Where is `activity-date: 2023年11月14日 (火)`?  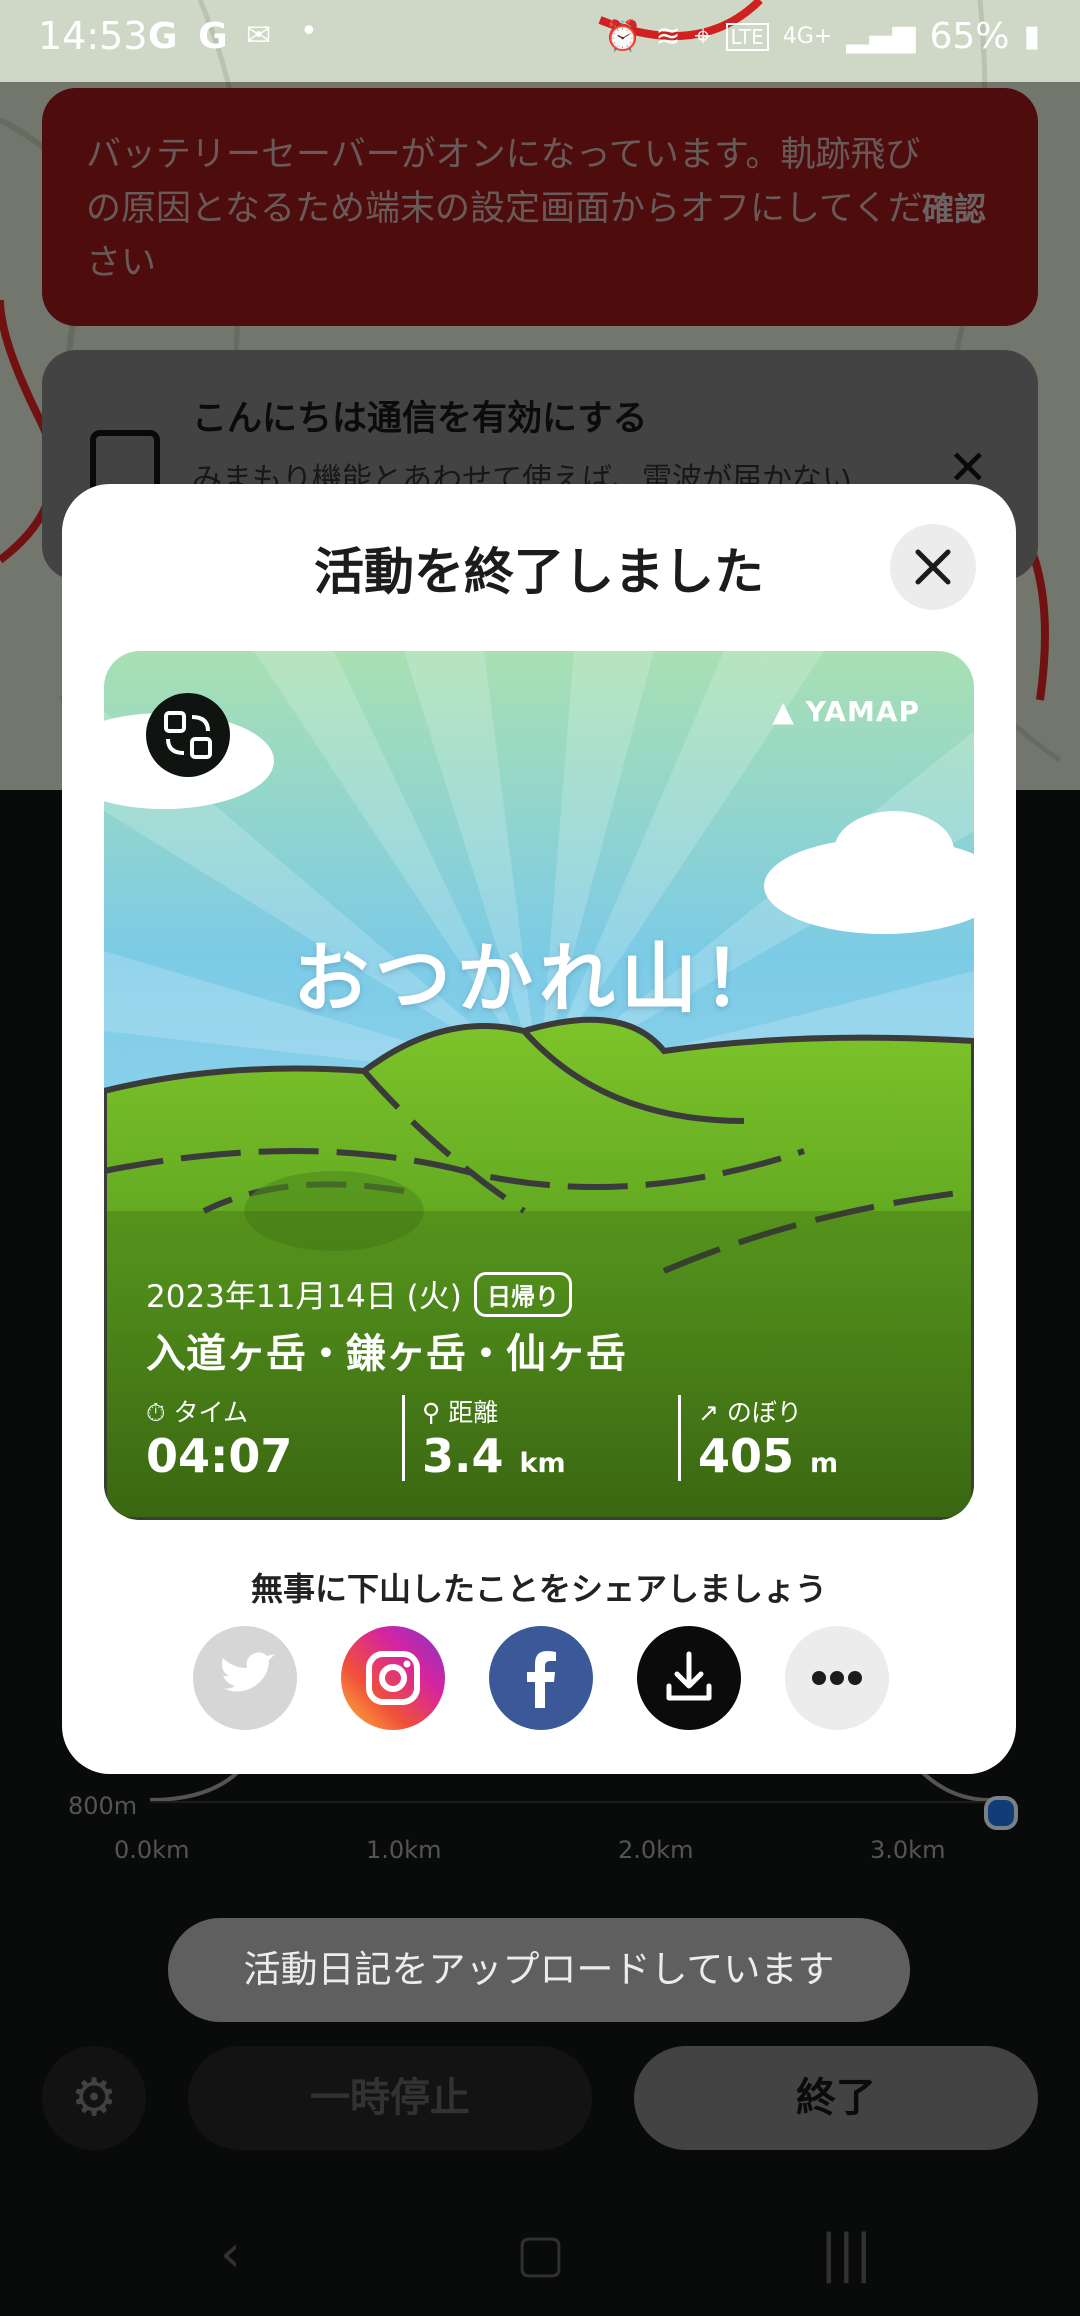
activity-date: 2023年11月14日 (火) is located at coordinates (304, 1297).